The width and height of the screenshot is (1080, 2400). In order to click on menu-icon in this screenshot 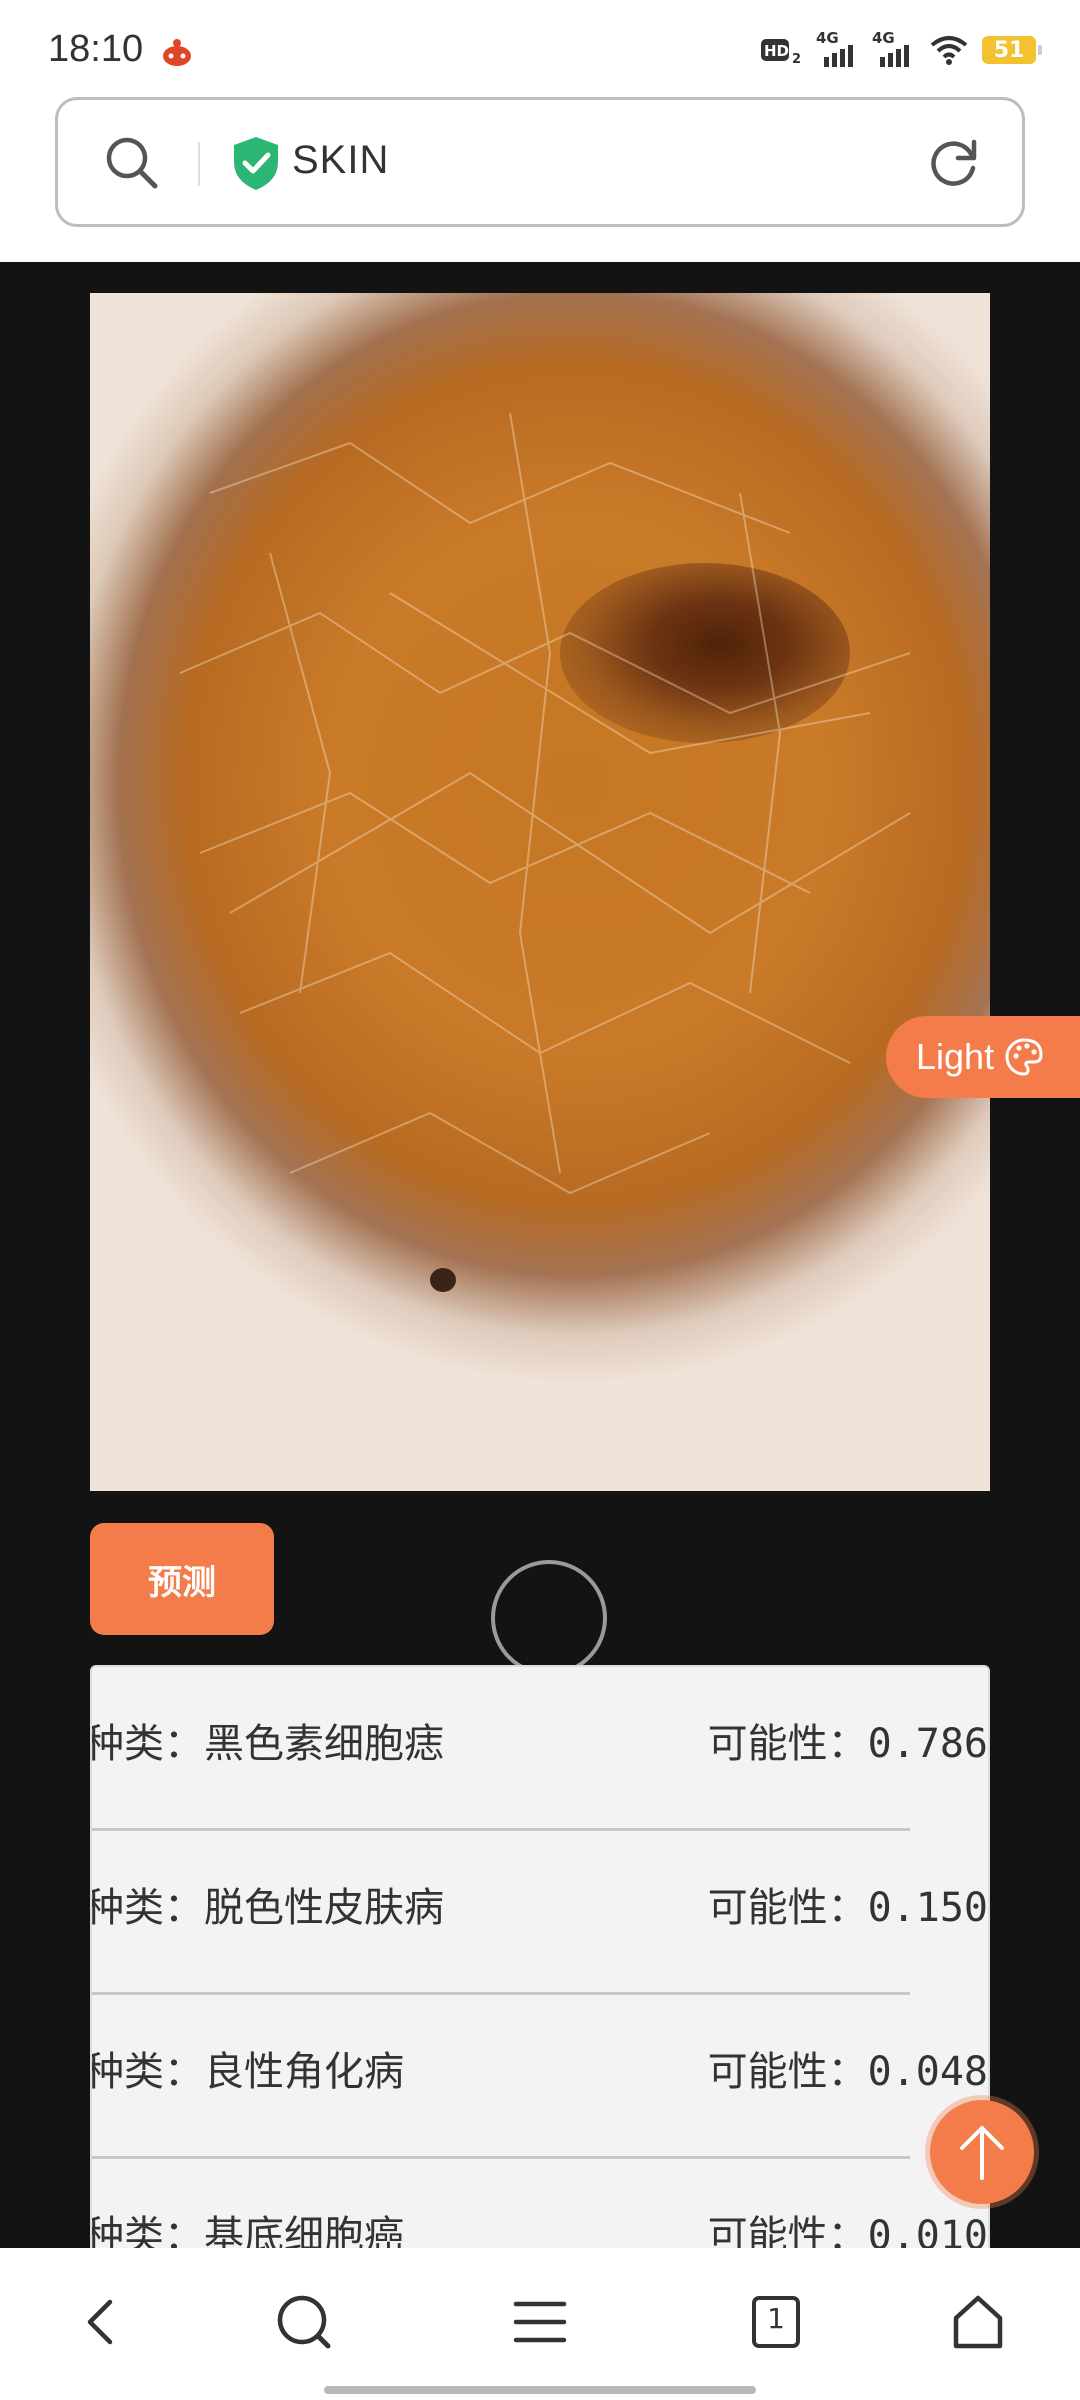, I will do `click(540, 2322)`.